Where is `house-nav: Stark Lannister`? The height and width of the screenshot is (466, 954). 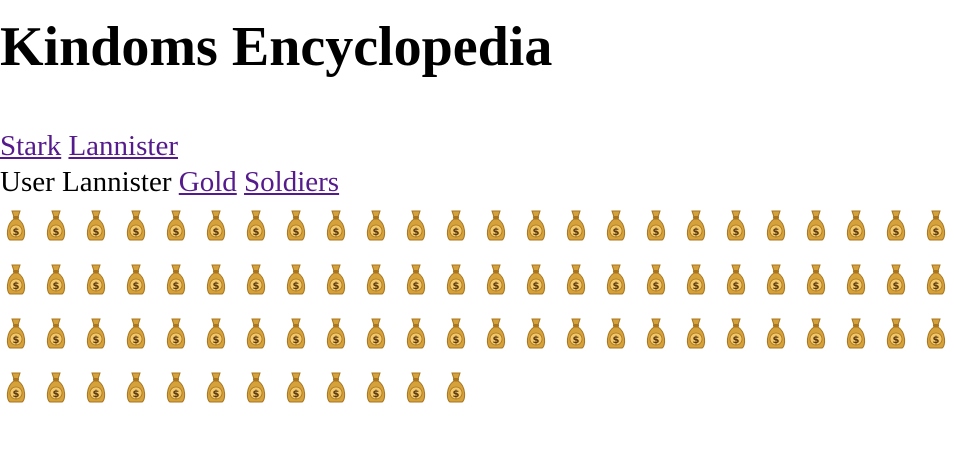
house-nav: Stark Lannister is located at coordinates (89, 146).